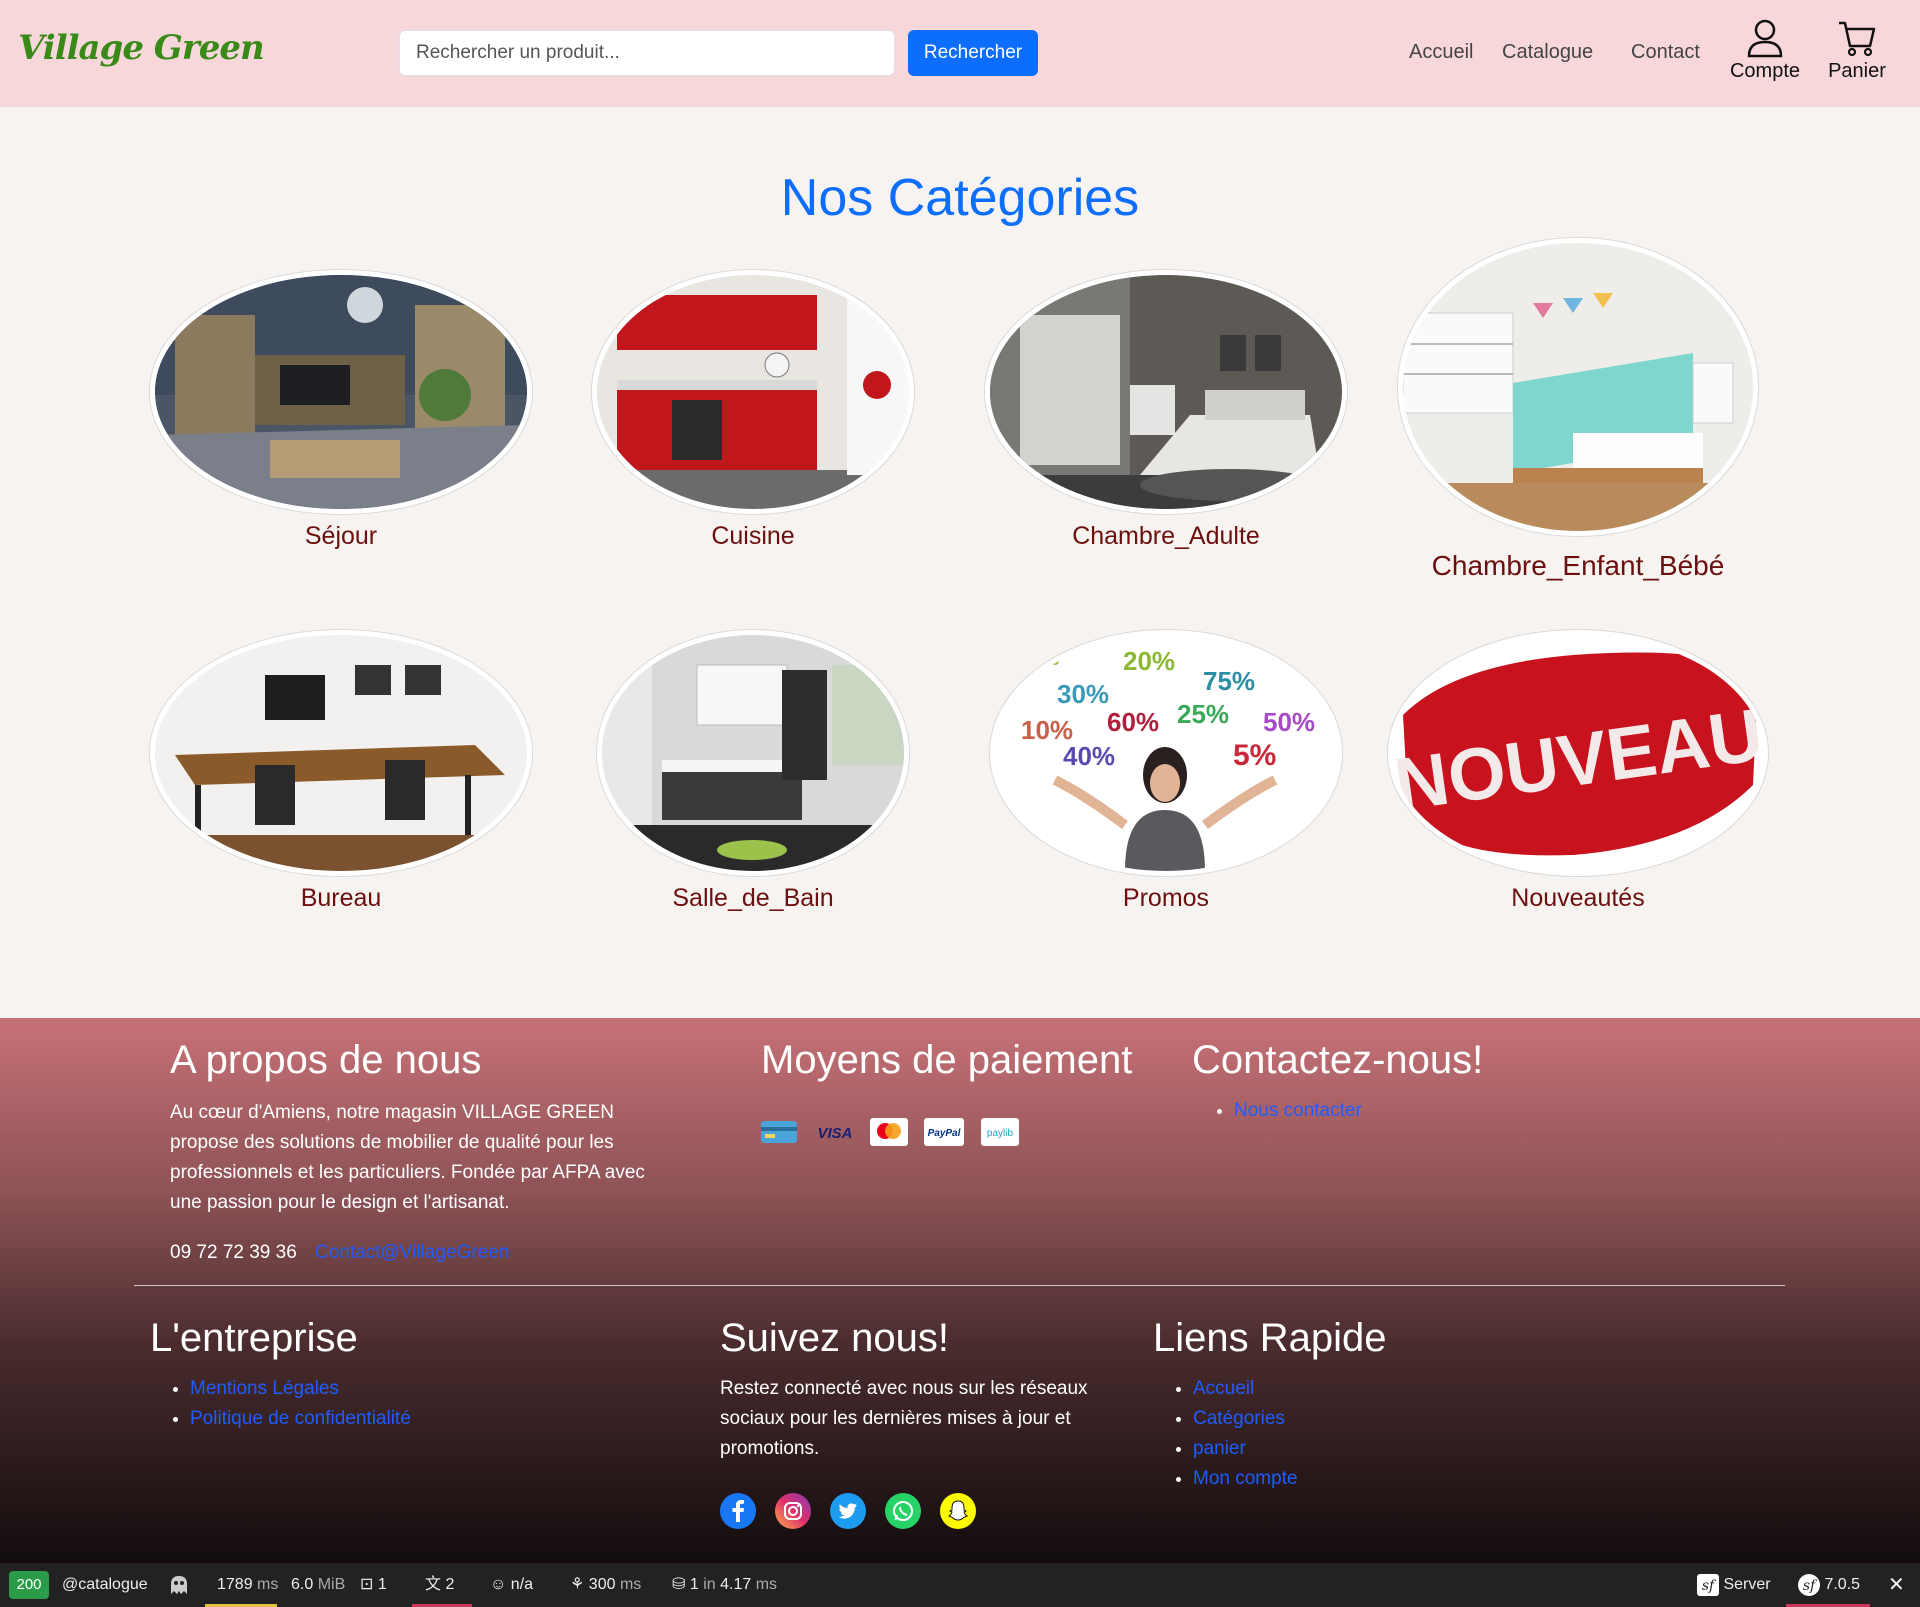 The height and width of the screenshot is (1607, 1920). Describe the element at coordinates (268, 1584) in the screenshot. I see `time-unit: ms` at that location.